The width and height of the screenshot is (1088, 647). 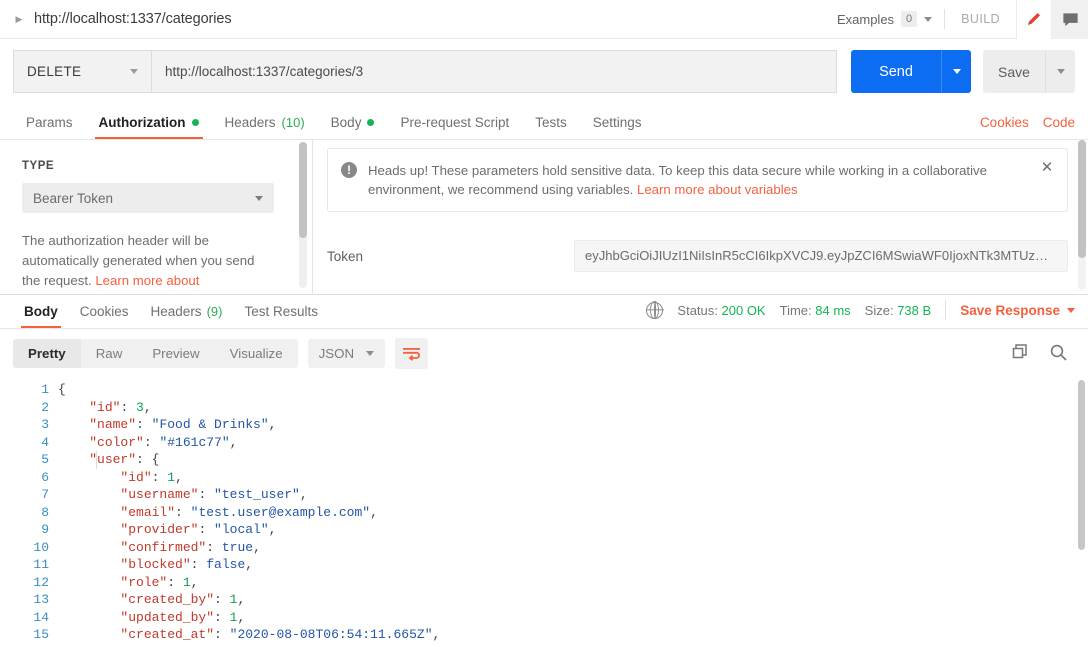 I want to click on code-line: "role": 1,, so click(x=159, y=582).